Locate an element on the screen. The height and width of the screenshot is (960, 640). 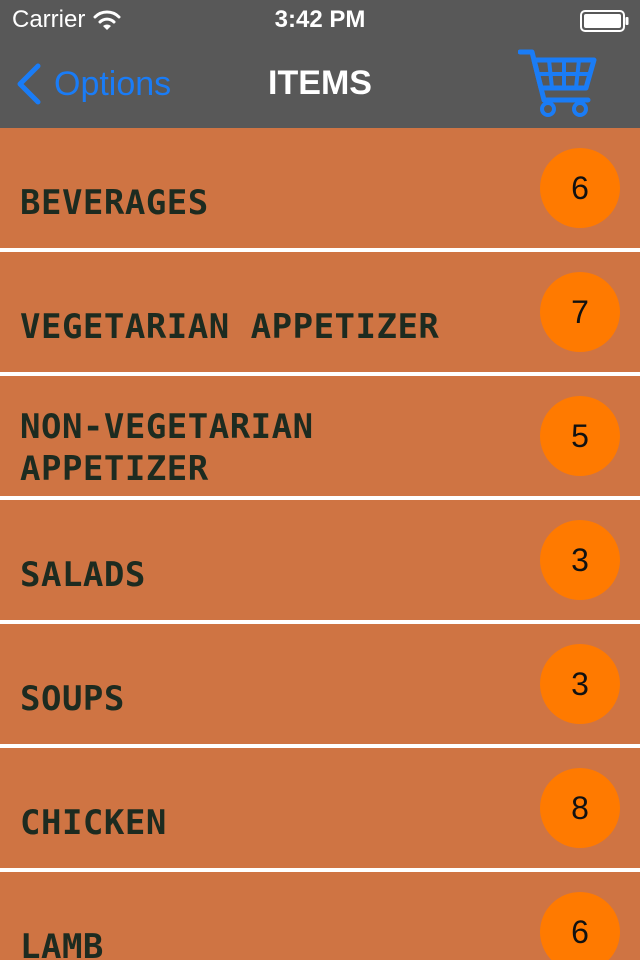
category-label: SOUPS is located at coordinates (72, 699).